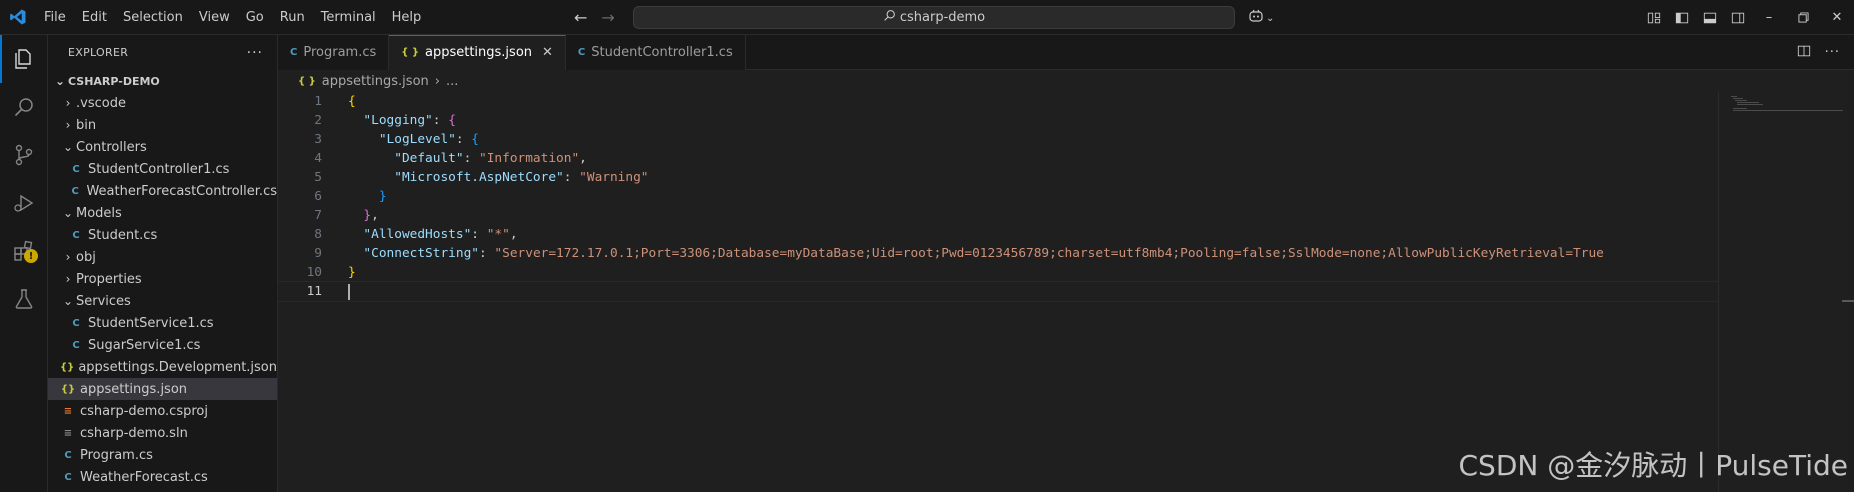 The image size is (1854, 492). Describe the element at coordinates (68, 103) in the screenshot. I see `chevron-right-icon: ›` at that location.